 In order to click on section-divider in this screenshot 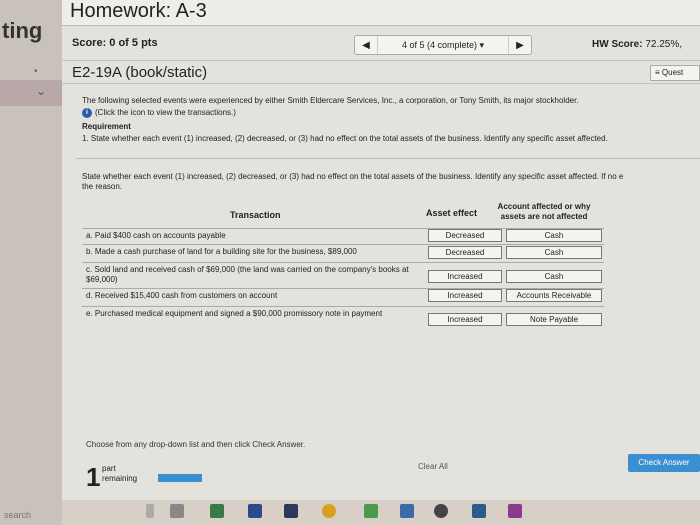, I will do `click(388, 158)`.